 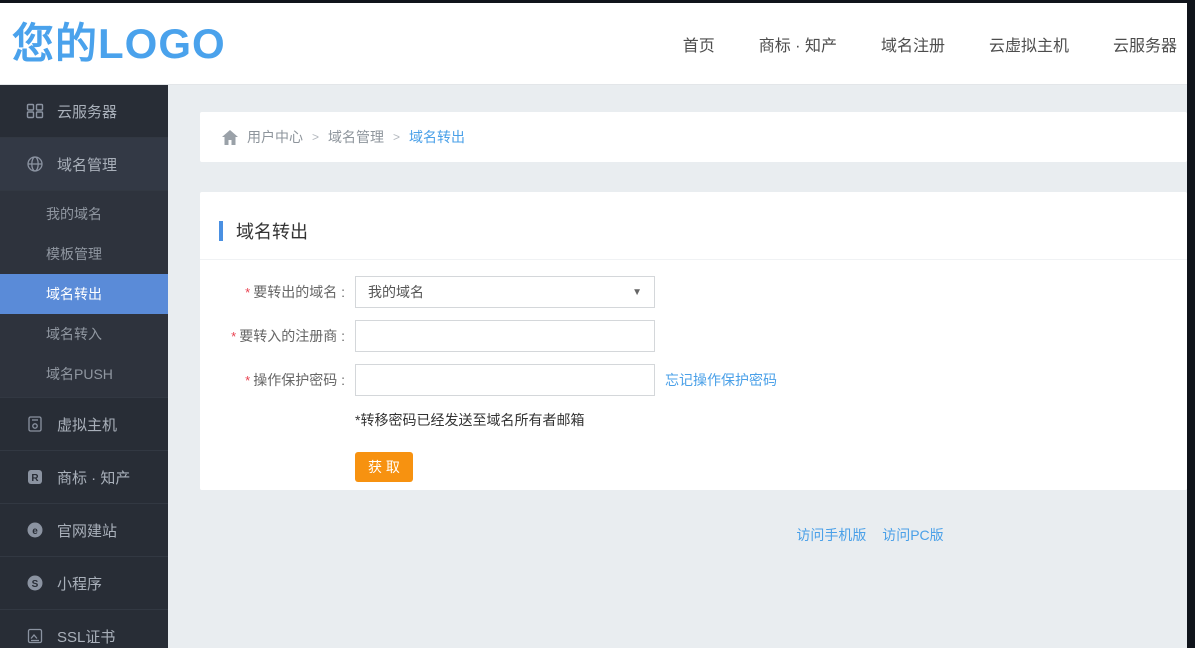 I want to click on globe-icon, so click(x=35, y=164).